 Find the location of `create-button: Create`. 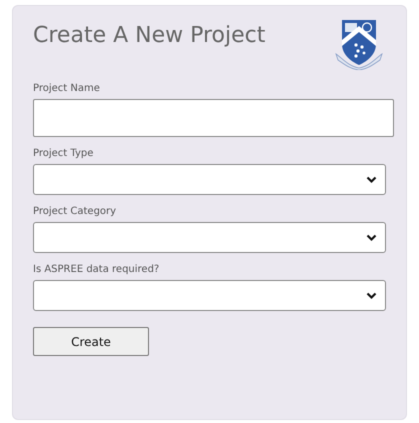

create-button: Create is located at coordinates (91, 341).